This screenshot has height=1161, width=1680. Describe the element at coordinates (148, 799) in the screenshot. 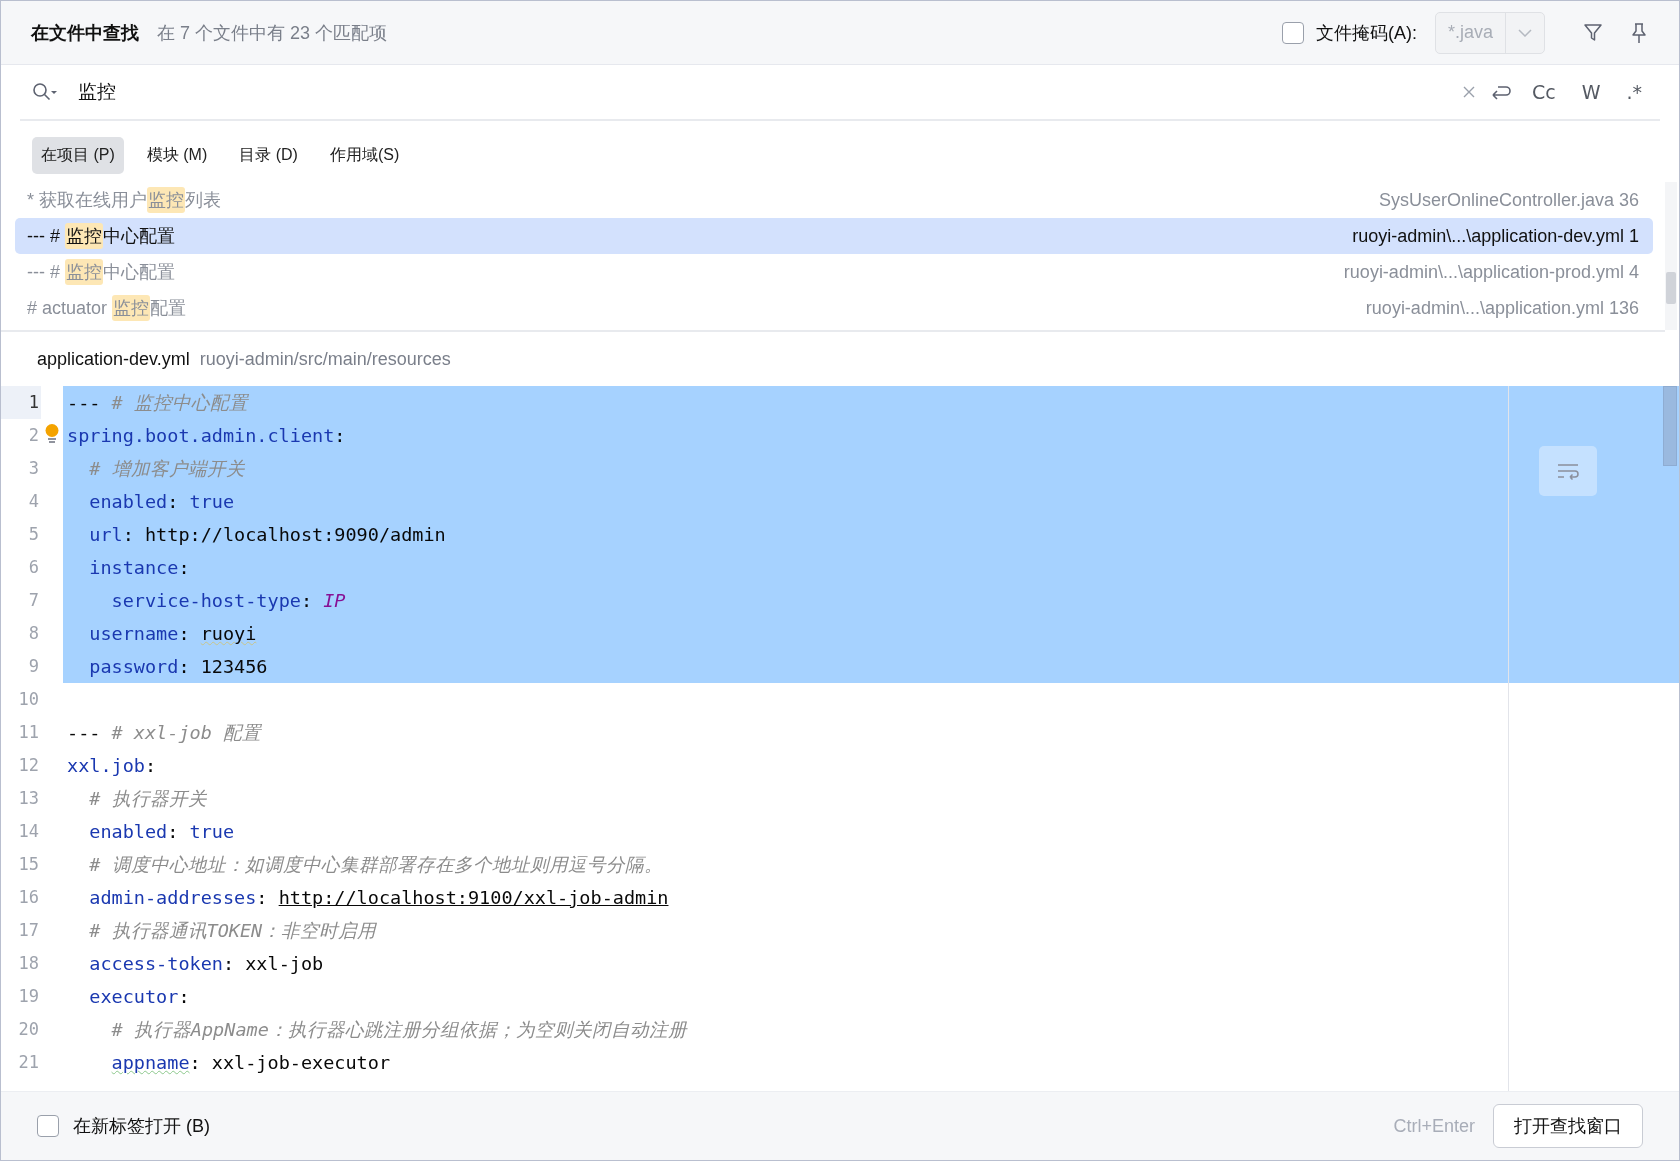

I see `code-line: # 执行器开关` at that location.